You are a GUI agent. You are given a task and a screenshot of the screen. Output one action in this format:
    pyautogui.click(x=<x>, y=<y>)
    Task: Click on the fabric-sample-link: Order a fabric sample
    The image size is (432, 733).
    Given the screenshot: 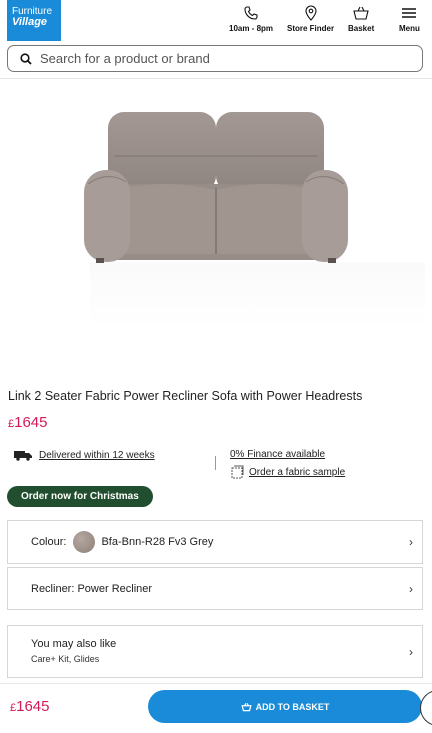 What is the action you would take?
    pyautogui.click(x=297, y=472)
    